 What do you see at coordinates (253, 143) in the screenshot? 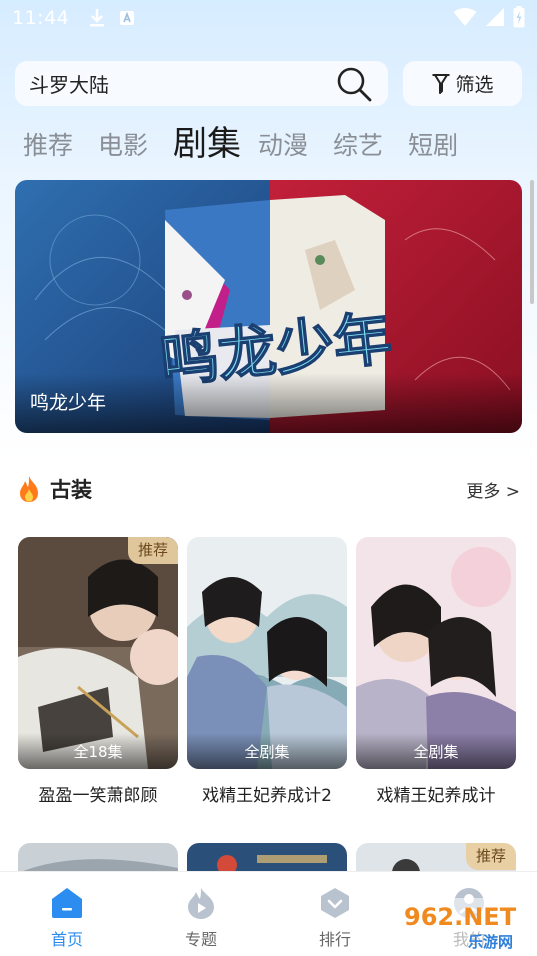
I see `category-tabs: 推荐 电影 剧集 动漫 综艺 短剧` at bounding box center [253, 143].